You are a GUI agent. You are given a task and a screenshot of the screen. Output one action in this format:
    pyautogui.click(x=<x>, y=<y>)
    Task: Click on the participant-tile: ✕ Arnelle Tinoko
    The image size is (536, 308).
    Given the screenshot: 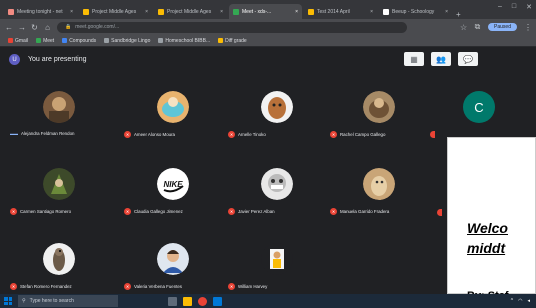 What is the action you would take?
    pyautogui.click(x=276, y=120)
    